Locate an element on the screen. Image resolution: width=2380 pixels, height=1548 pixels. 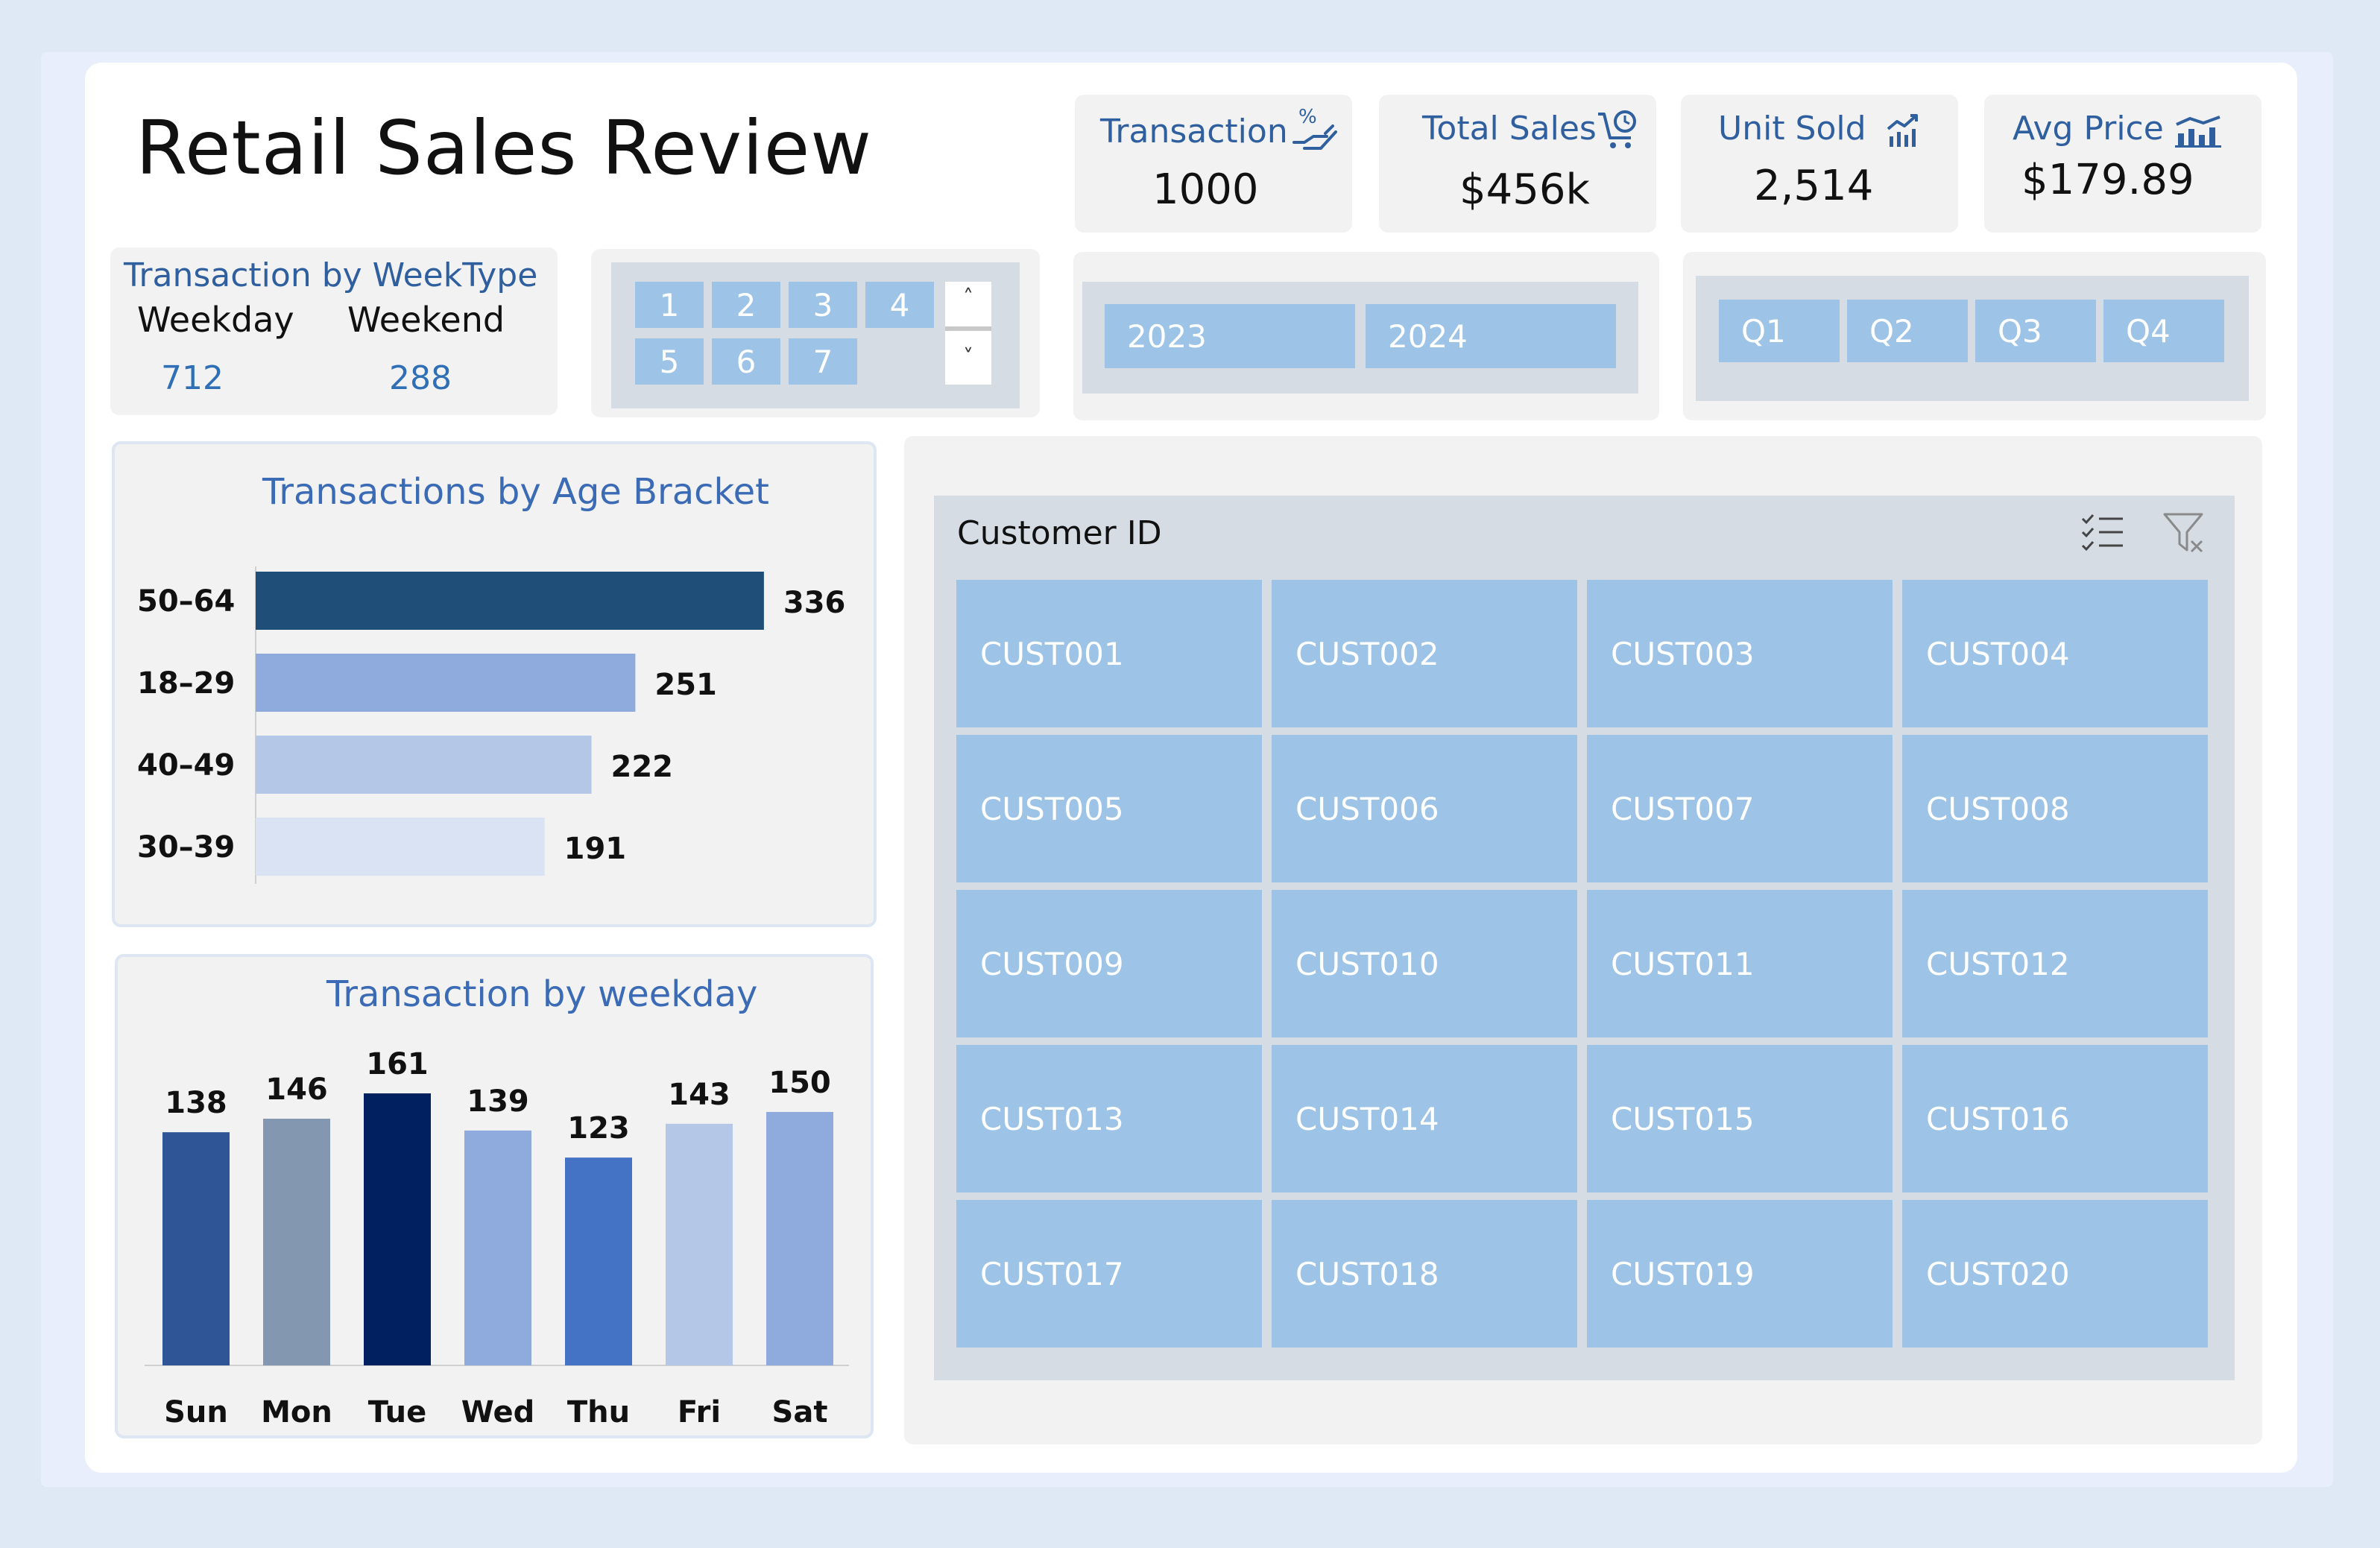
weekend-value: 288 is located at coordinates (420, 378).